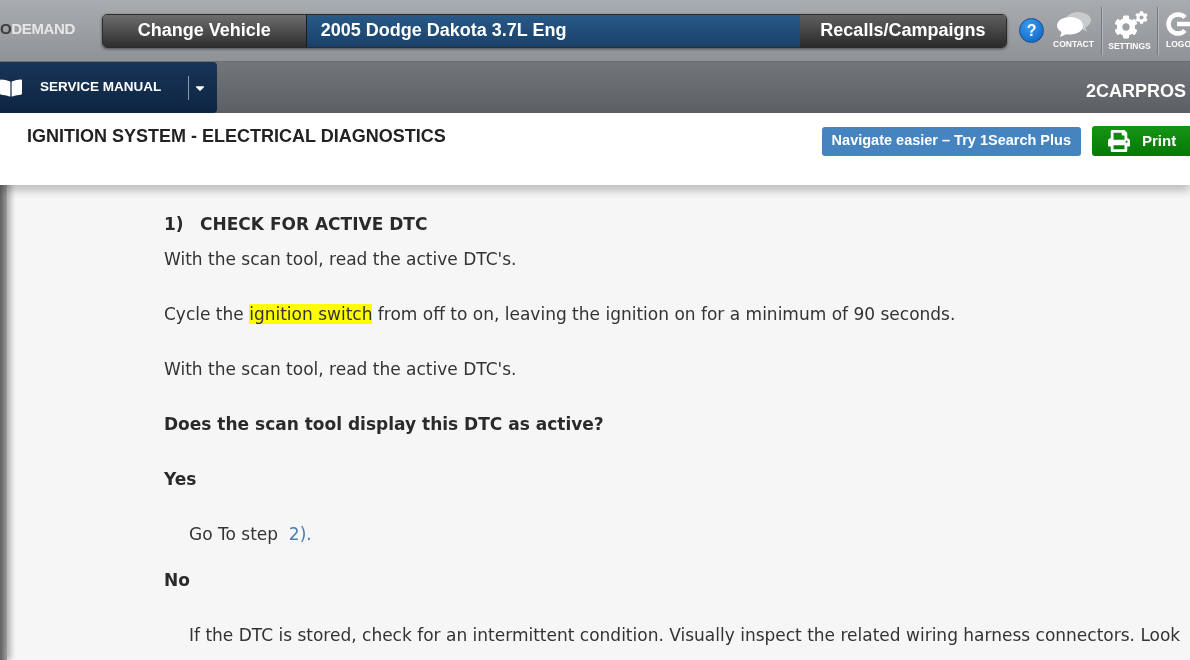  I want to click on step-title: CHECK FOR ACTIVE DTC, so click(314, 224).